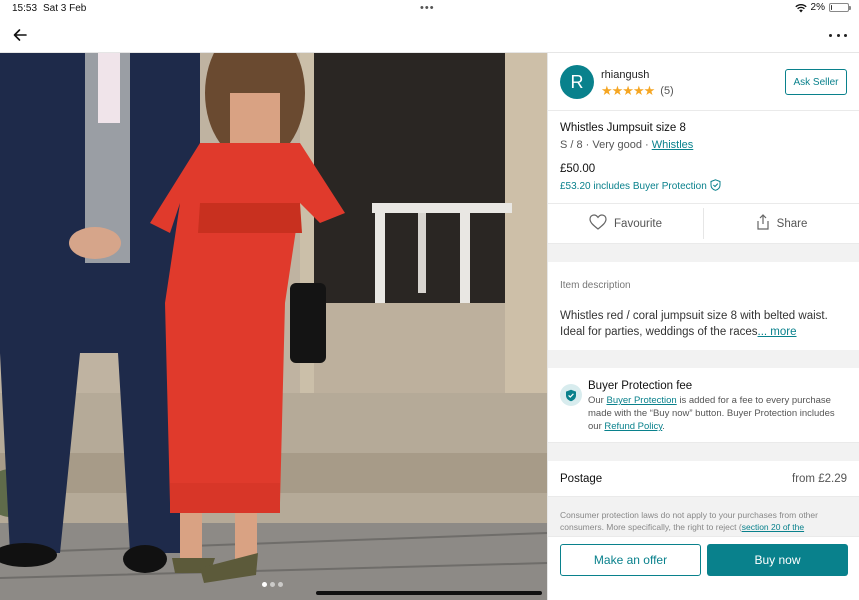  I want to click on status-time: 15:53, so click(25, 8).